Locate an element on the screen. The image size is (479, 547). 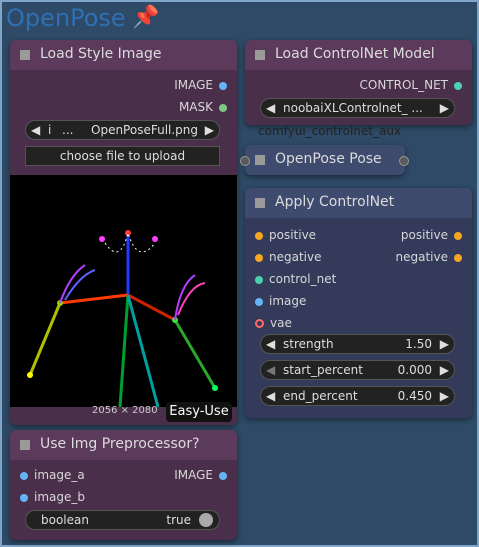
node-header: Load Style Image is located at coordinates (123, 55).